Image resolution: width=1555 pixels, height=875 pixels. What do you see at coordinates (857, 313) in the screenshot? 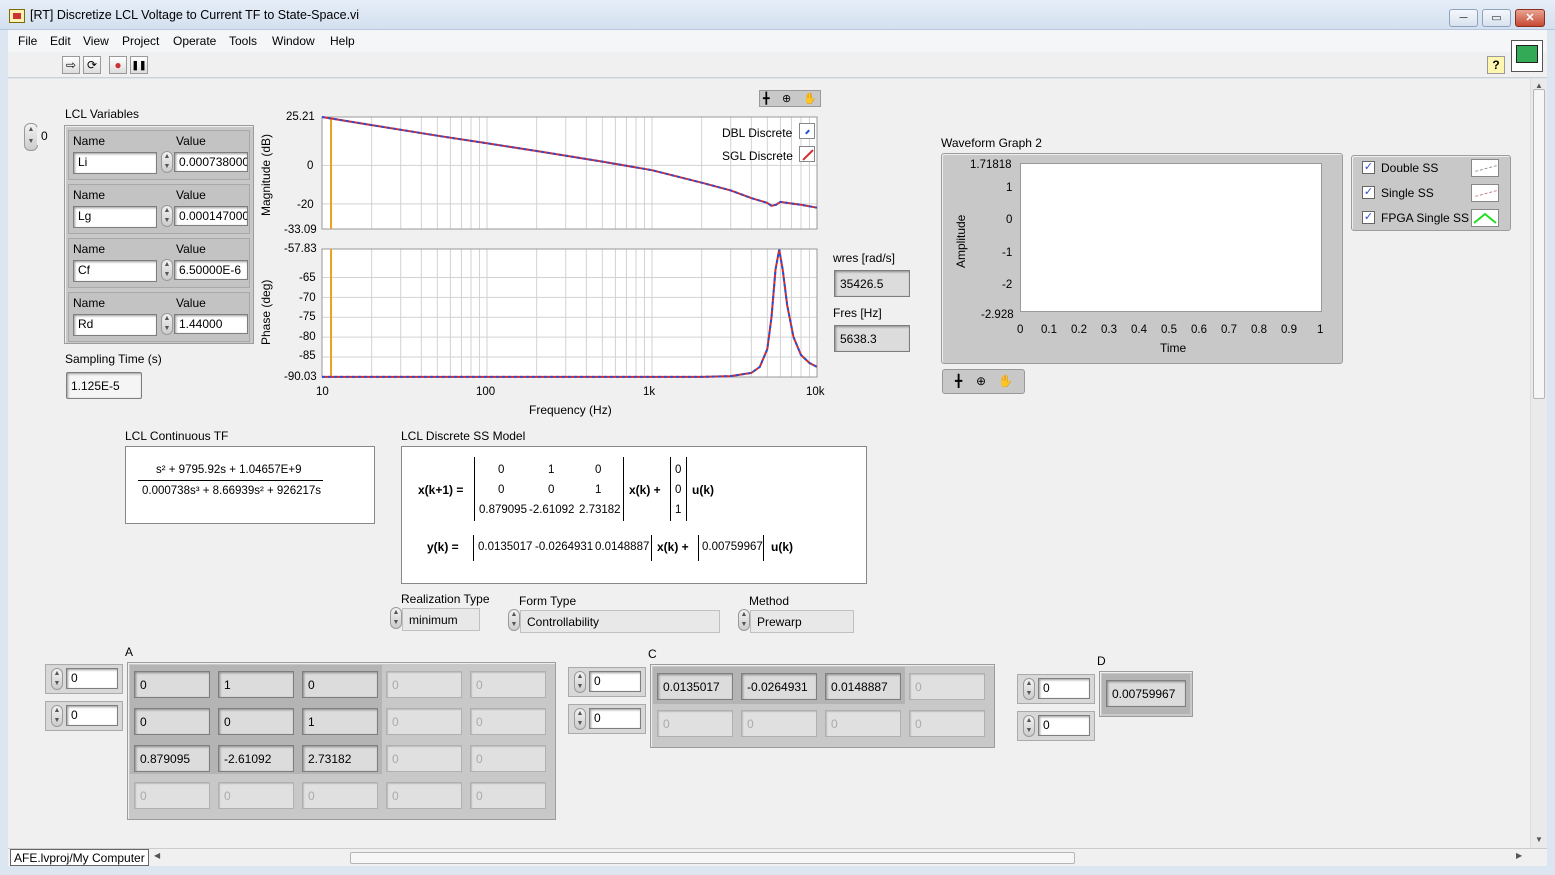
I see `fres-label: Fres [Hz]` at bounding box center [857, 313].